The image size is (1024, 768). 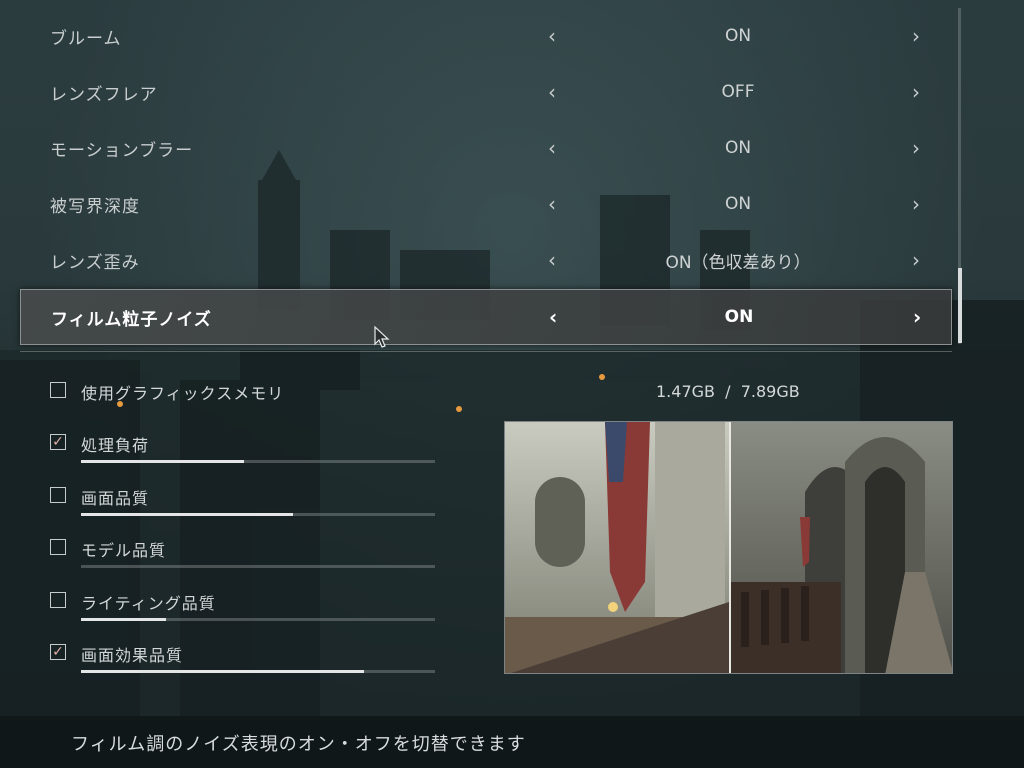 I want to click on load-item-label: 画面品質, so click(x=115, y=498).